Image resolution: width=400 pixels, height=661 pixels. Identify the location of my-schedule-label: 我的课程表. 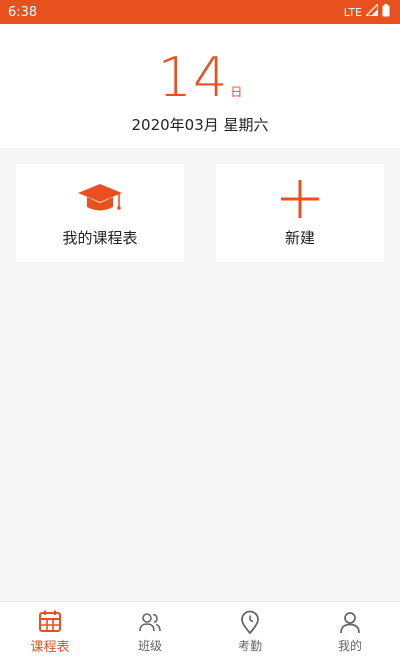
(100, 237).